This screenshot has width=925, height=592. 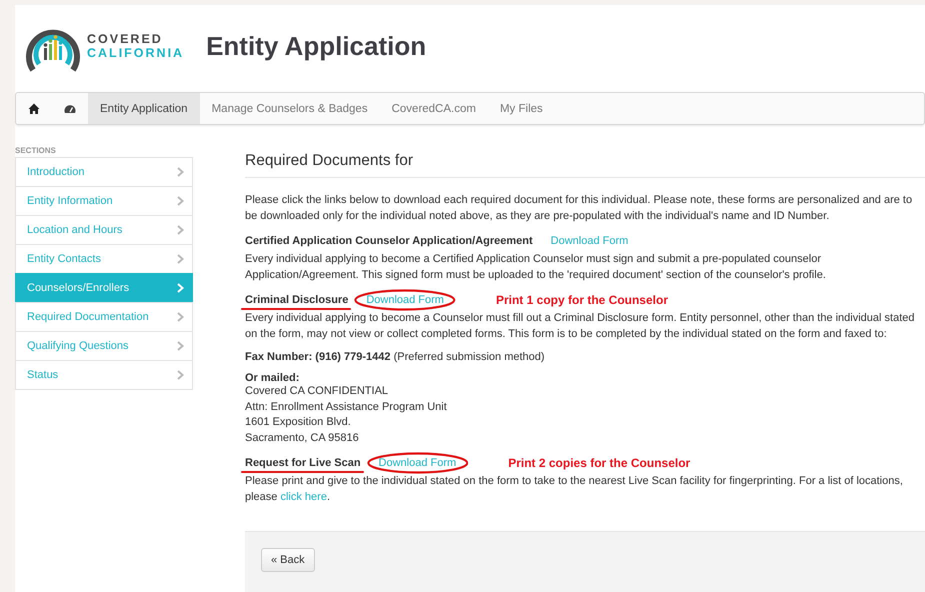 I want to click on logo-text: COVERED, so click(x=125, y=39).